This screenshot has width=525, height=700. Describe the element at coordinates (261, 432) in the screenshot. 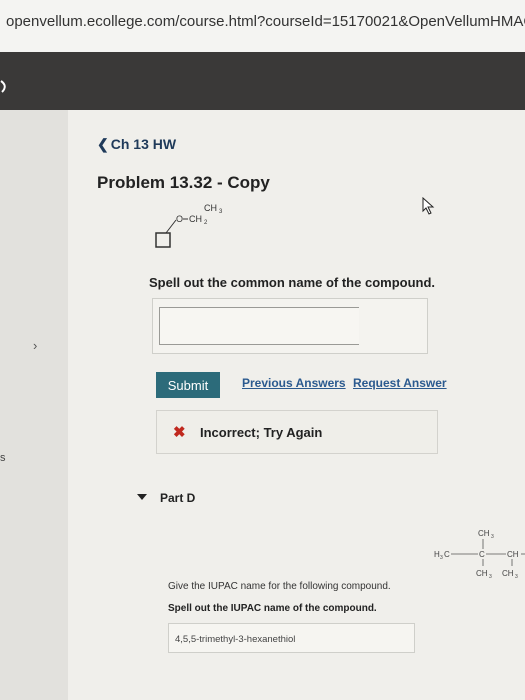

I see `feedback-text: Incorrect; Try Again` at that location.